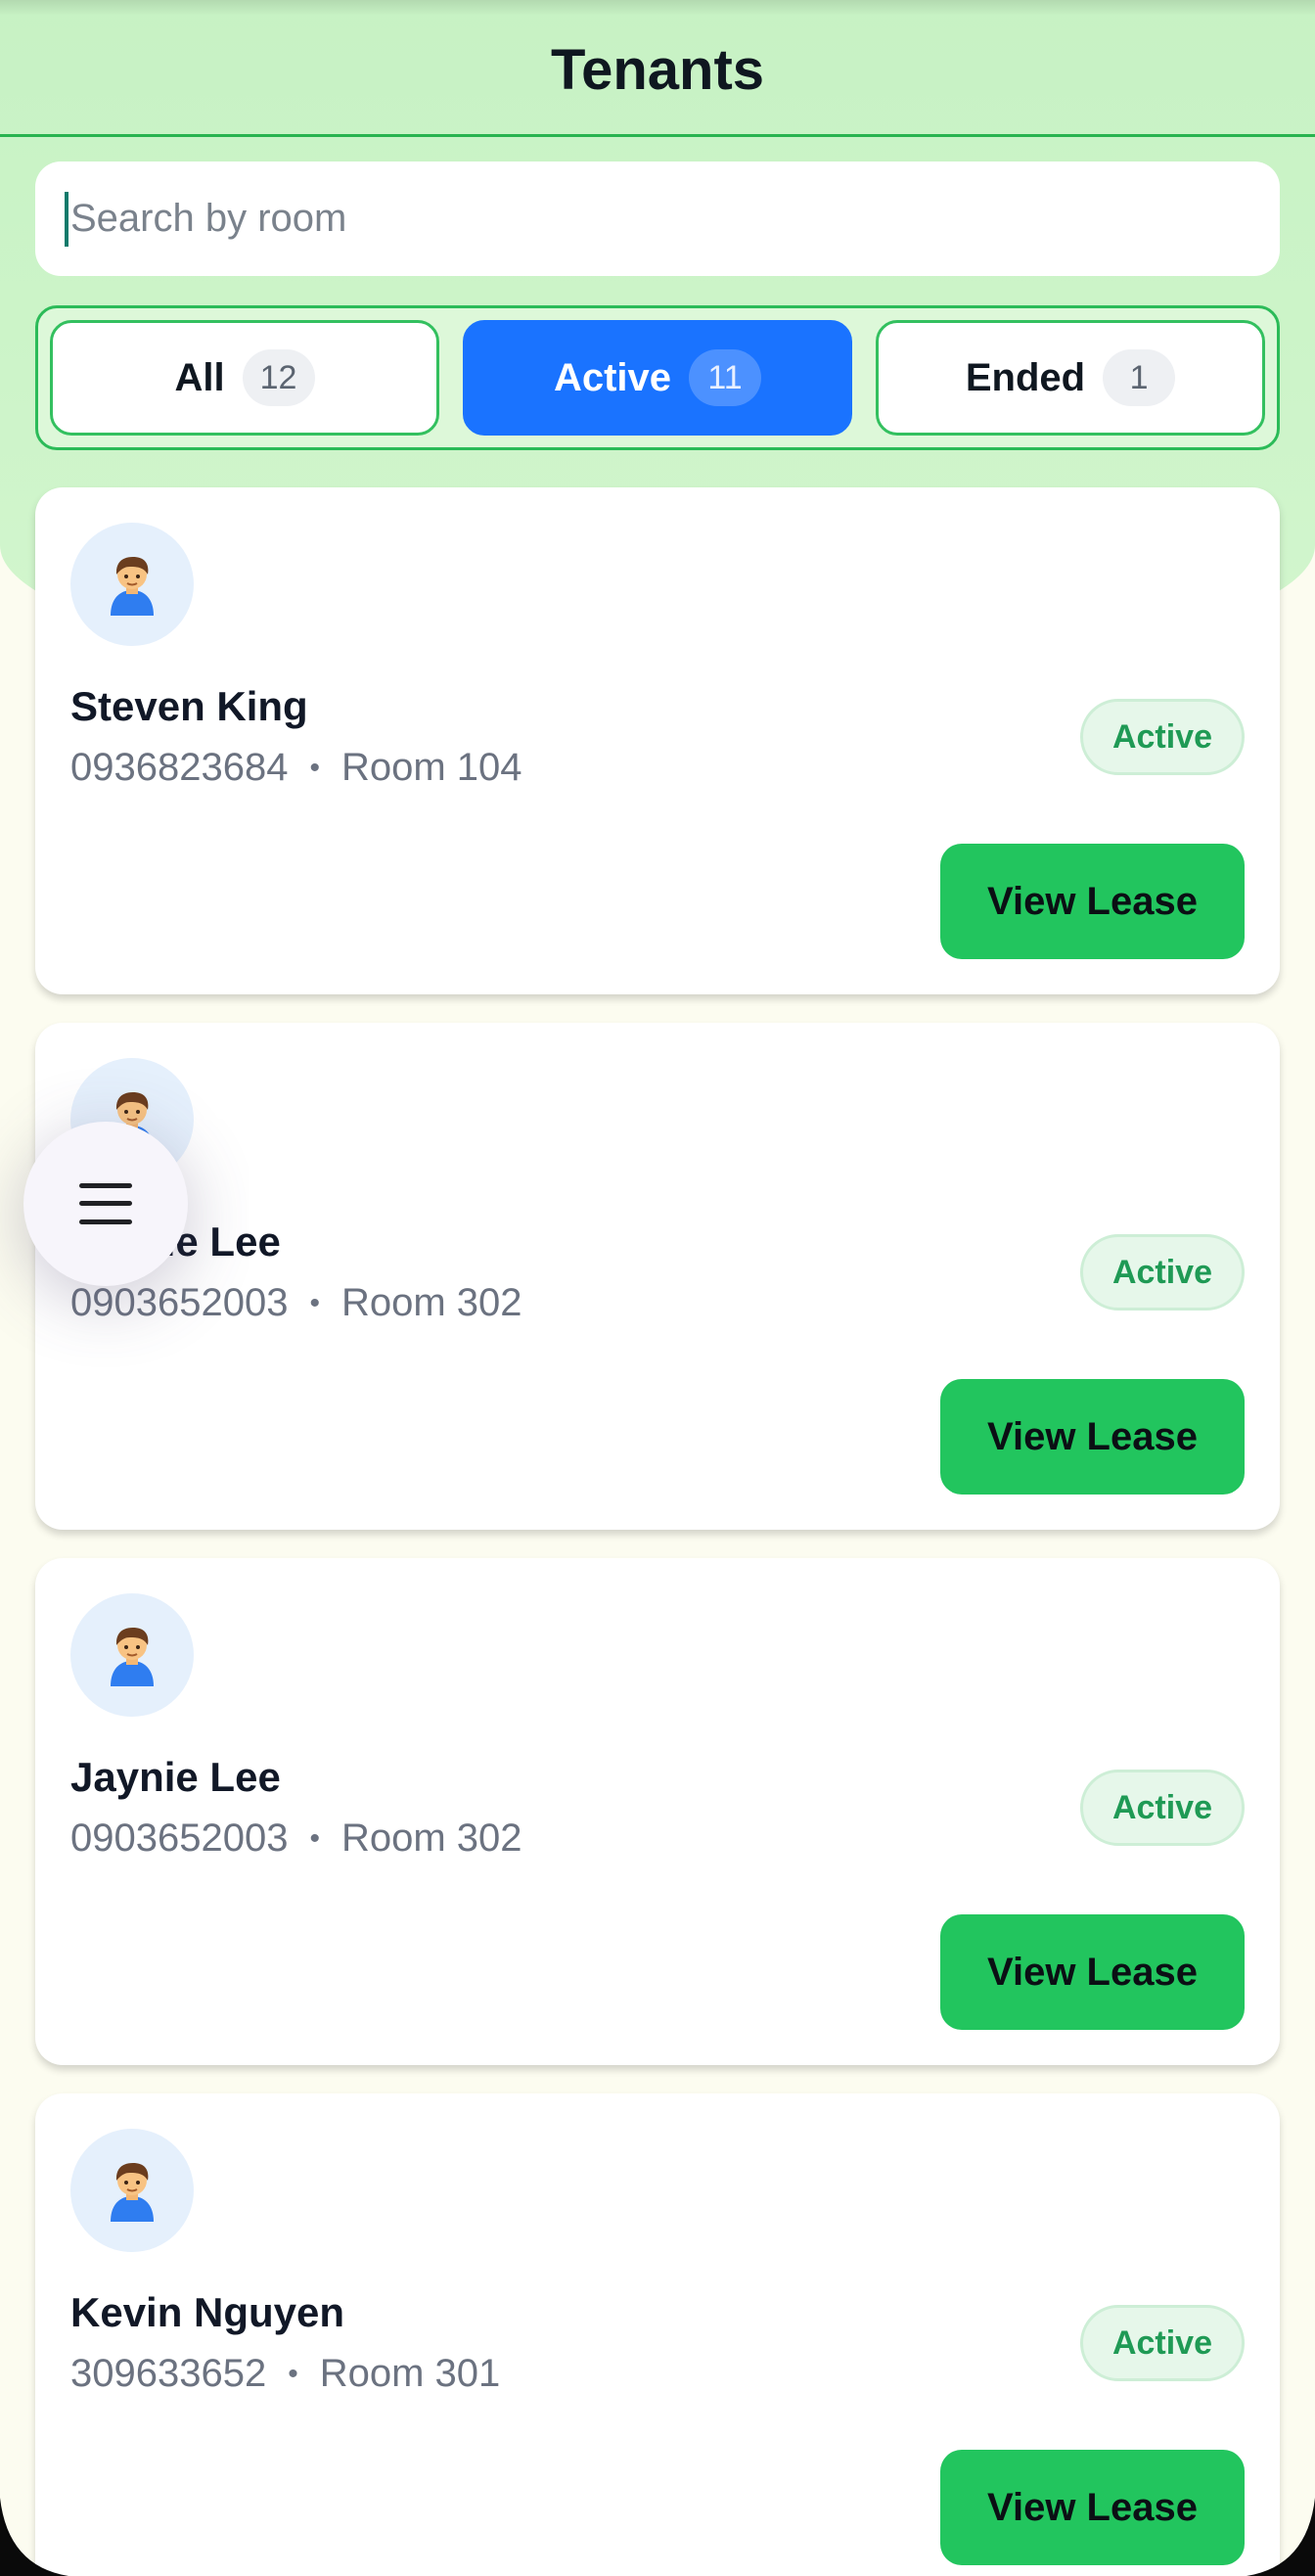 This screenshot has width=1315, height=2576. I want to click on page-title: Tenants, so click(657, 70).